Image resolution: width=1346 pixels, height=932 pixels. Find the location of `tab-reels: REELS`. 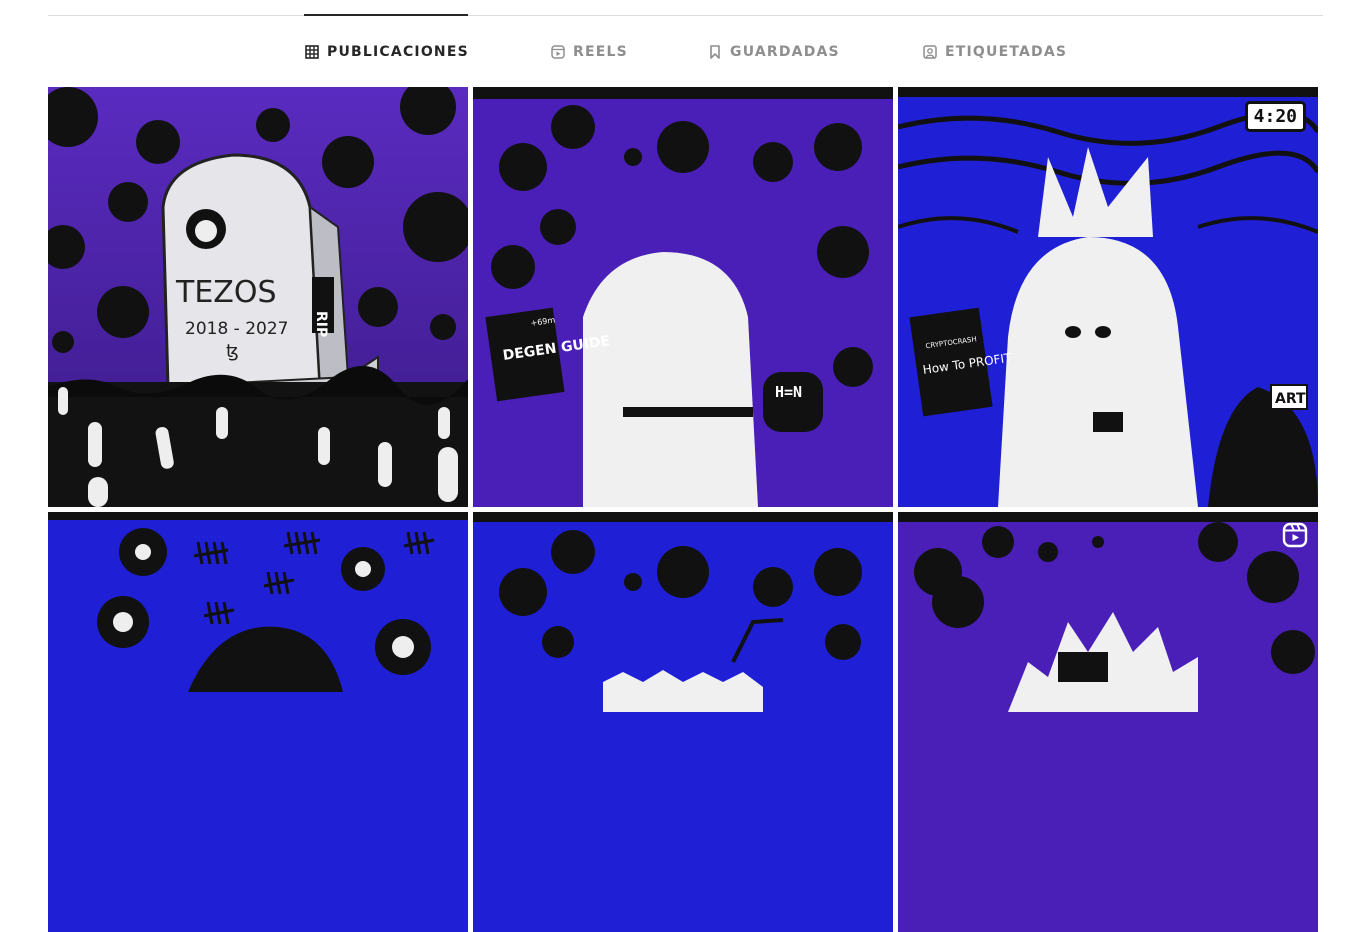

tab-reels: REELS is located at coordinates (589, 52).